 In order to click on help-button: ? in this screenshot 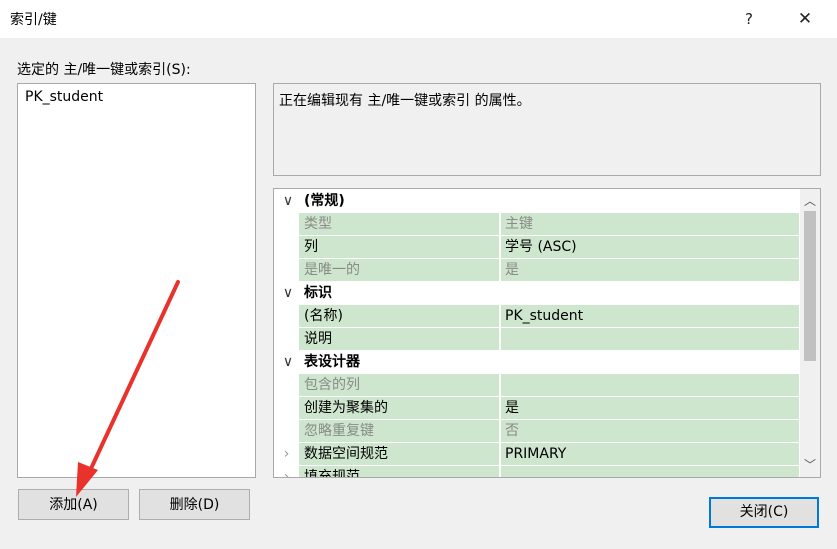, I will do `click(749, 19)`.